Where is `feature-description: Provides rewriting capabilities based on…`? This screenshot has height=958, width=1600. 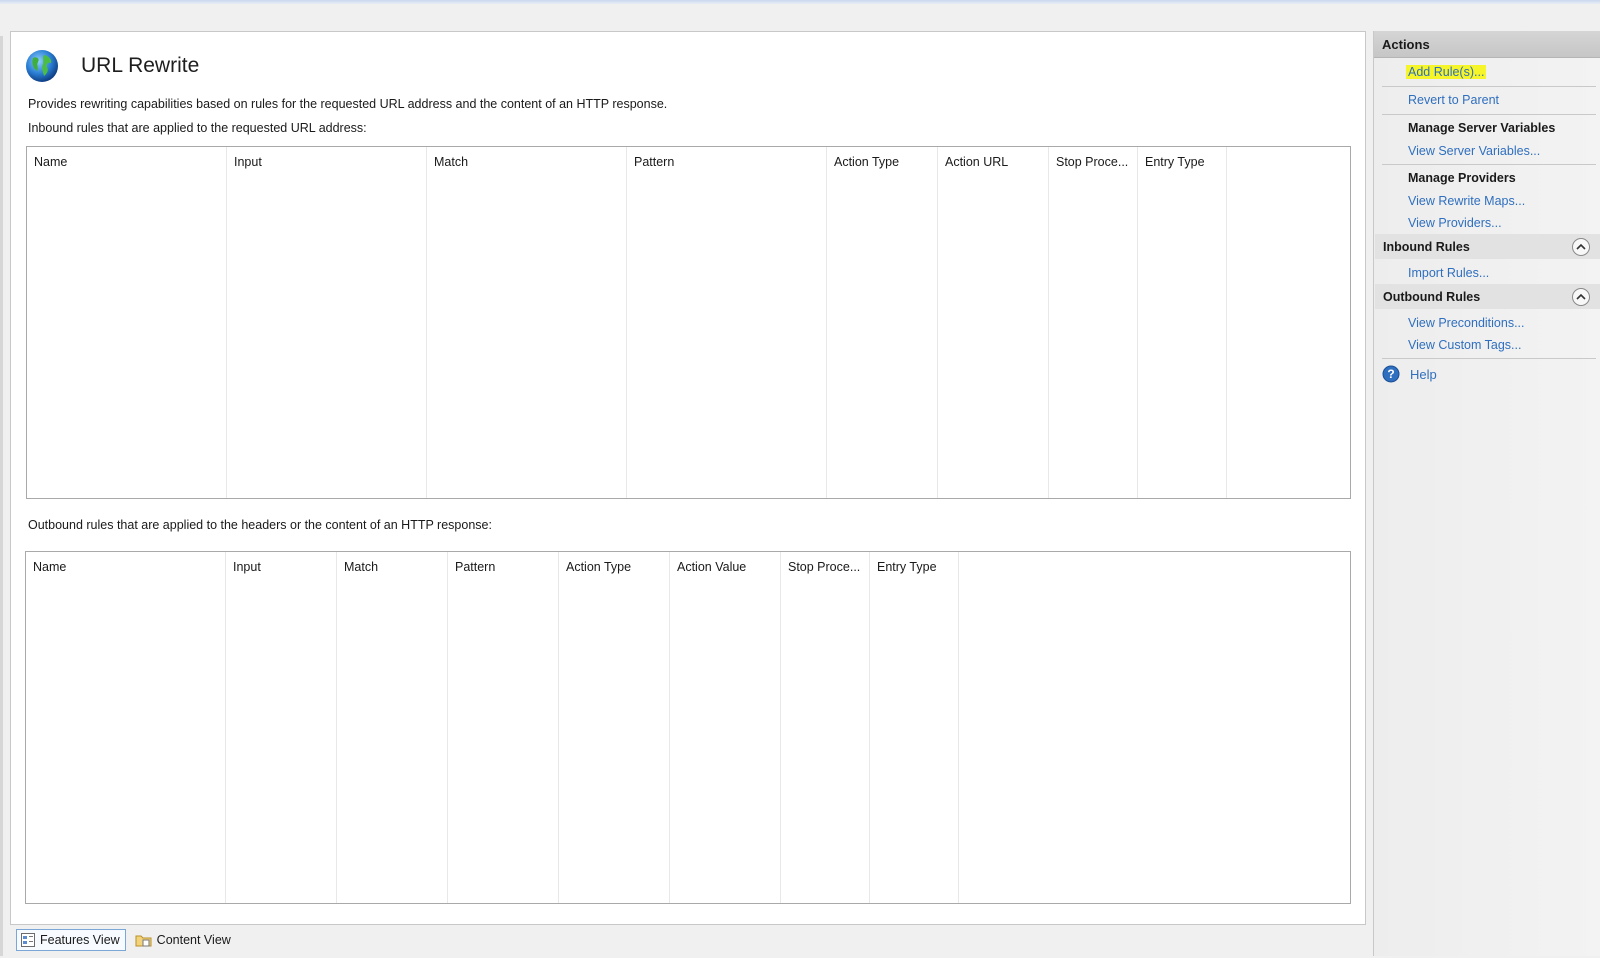 feature-description: Provides rewriting capabilities based on… is located at coordinates (348, 104).